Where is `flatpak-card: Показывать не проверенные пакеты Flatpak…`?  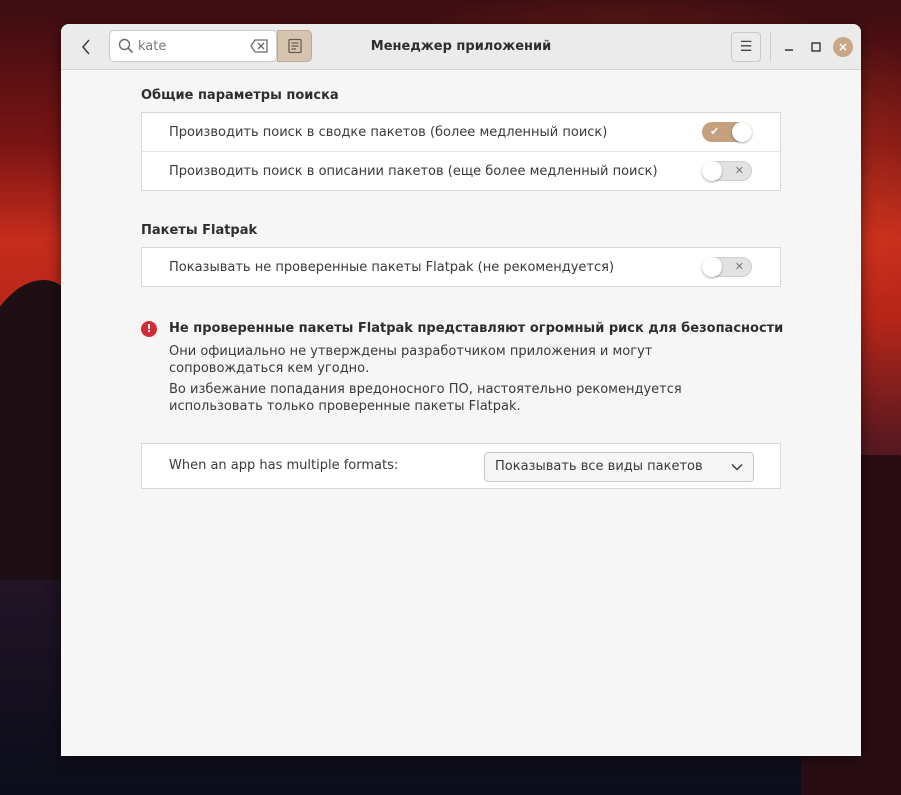 flatpak-card: Показывать не проверенные пакеты Flatpak… is located at coordinates (461, 267).